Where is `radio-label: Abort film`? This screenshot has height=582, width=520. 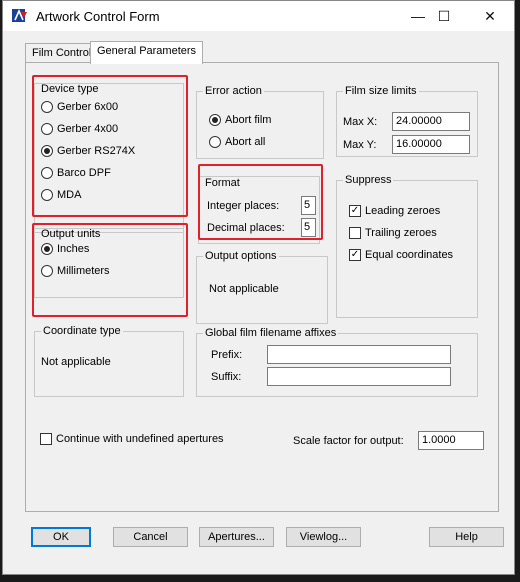
radio-label: Abort film is located at coordinates (248, 120).